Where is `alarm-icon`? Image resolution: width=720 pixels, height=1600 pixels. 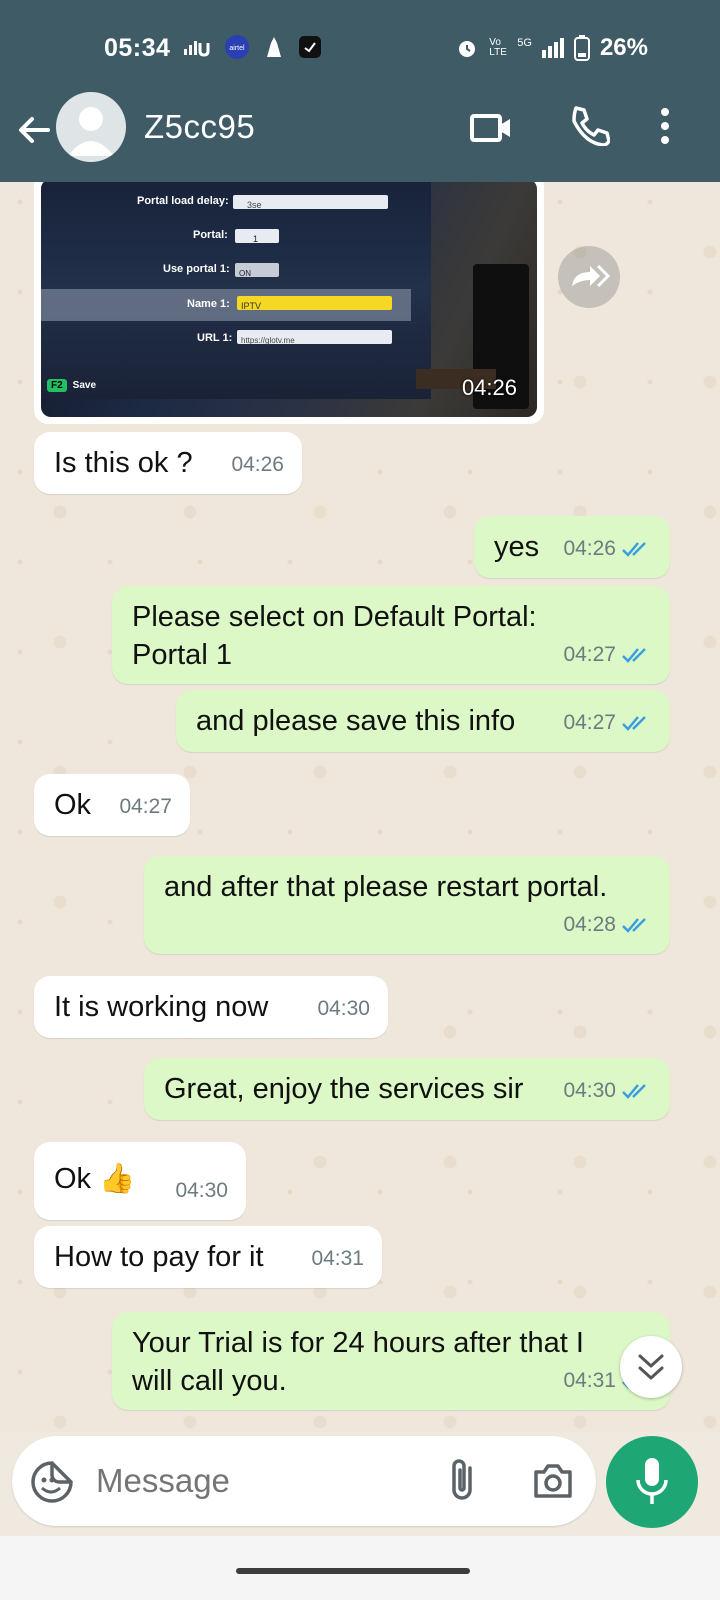 alarm-icon is located at coordinates (467, 49).